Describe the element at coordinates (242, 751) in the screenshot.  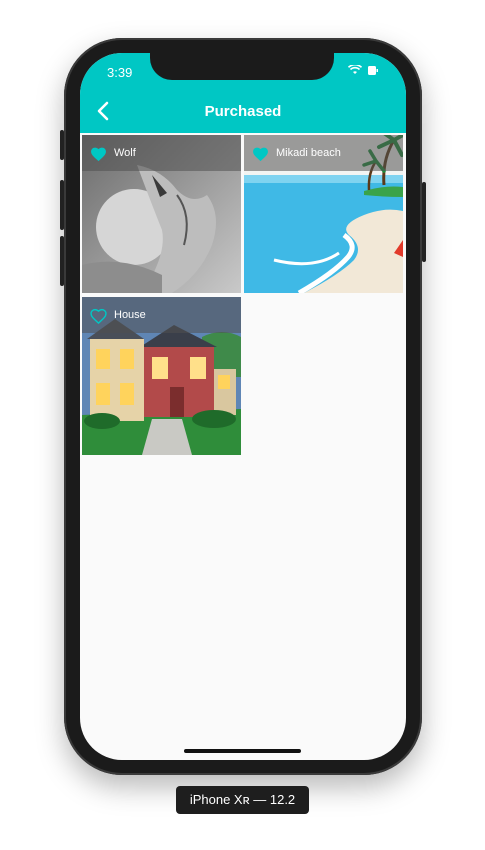
I see `home-indicator` at that location.